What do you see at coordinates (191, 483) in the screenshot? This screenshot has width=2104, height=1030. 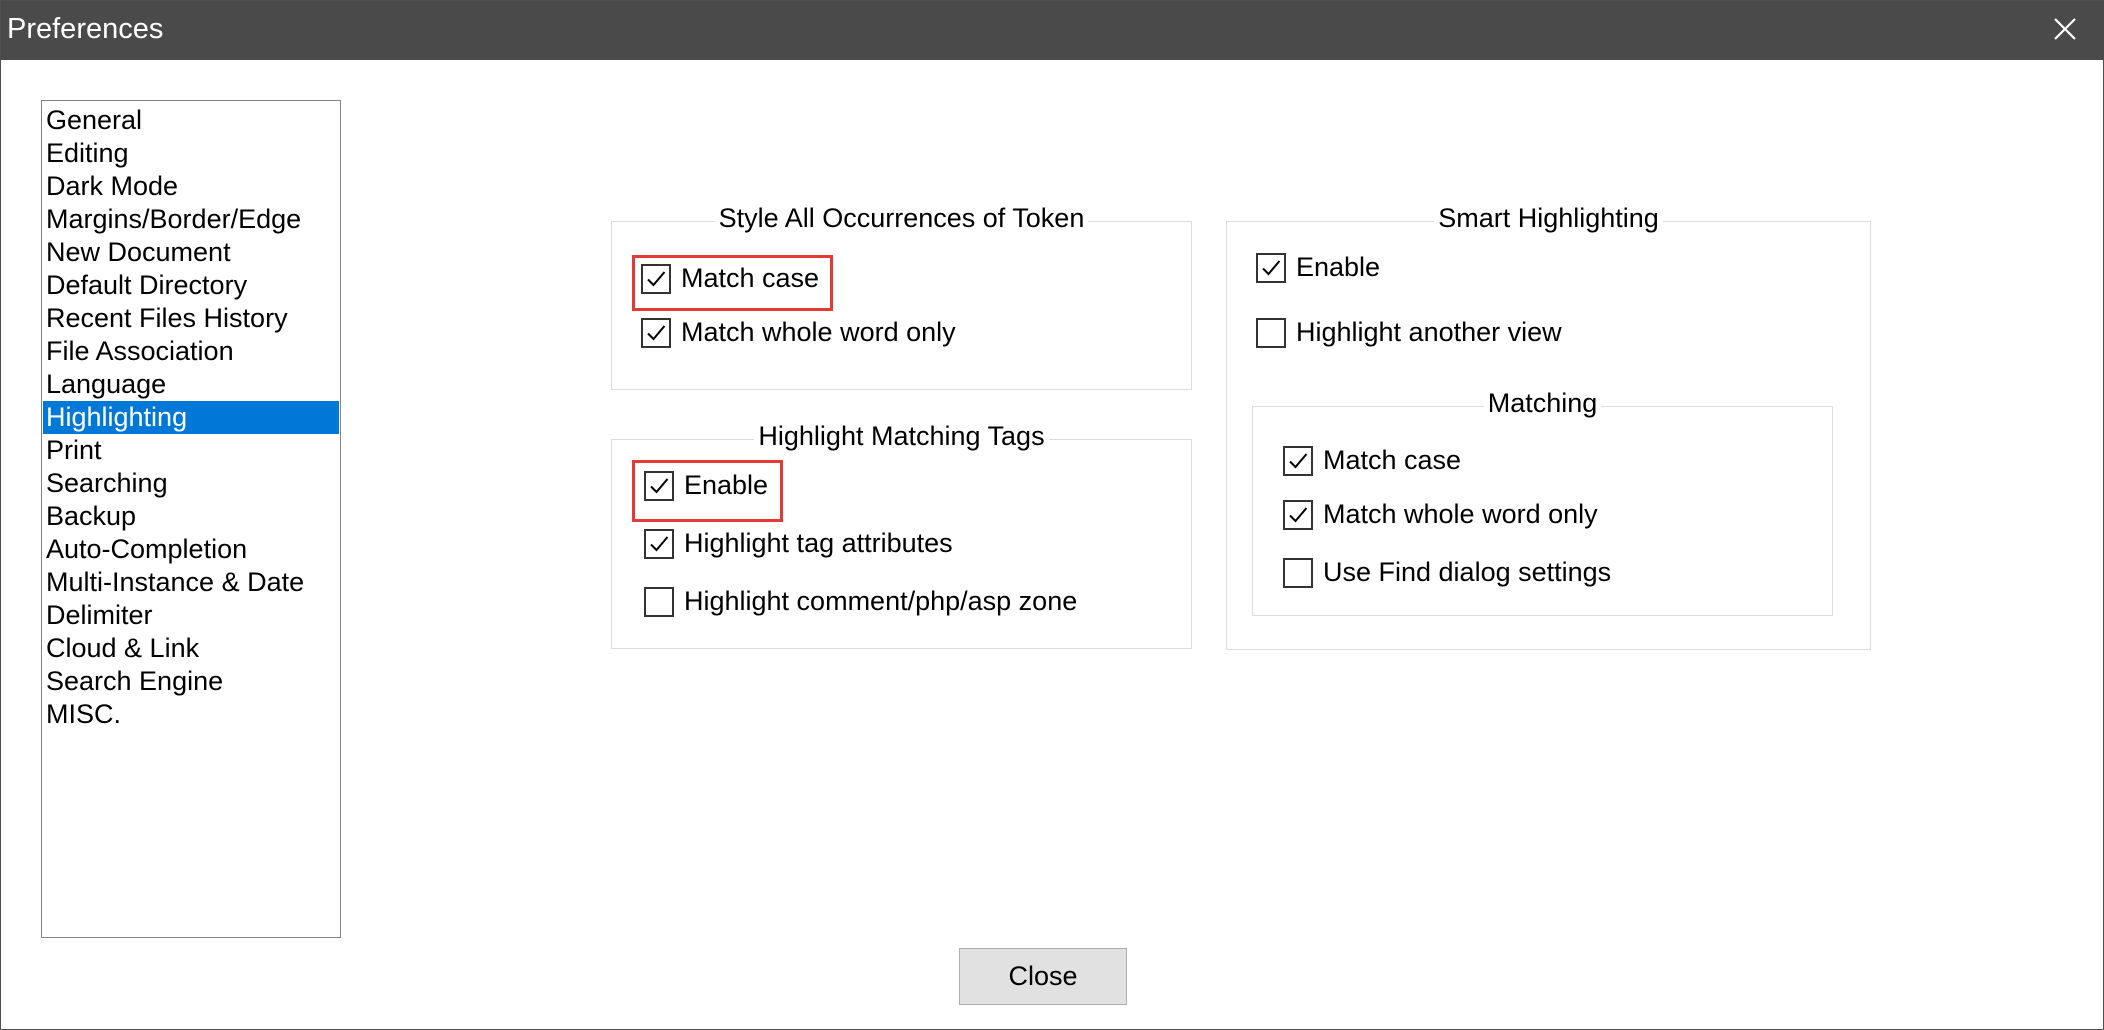 I see `category-item-searching: Searching` at bounding box center [191, 483].